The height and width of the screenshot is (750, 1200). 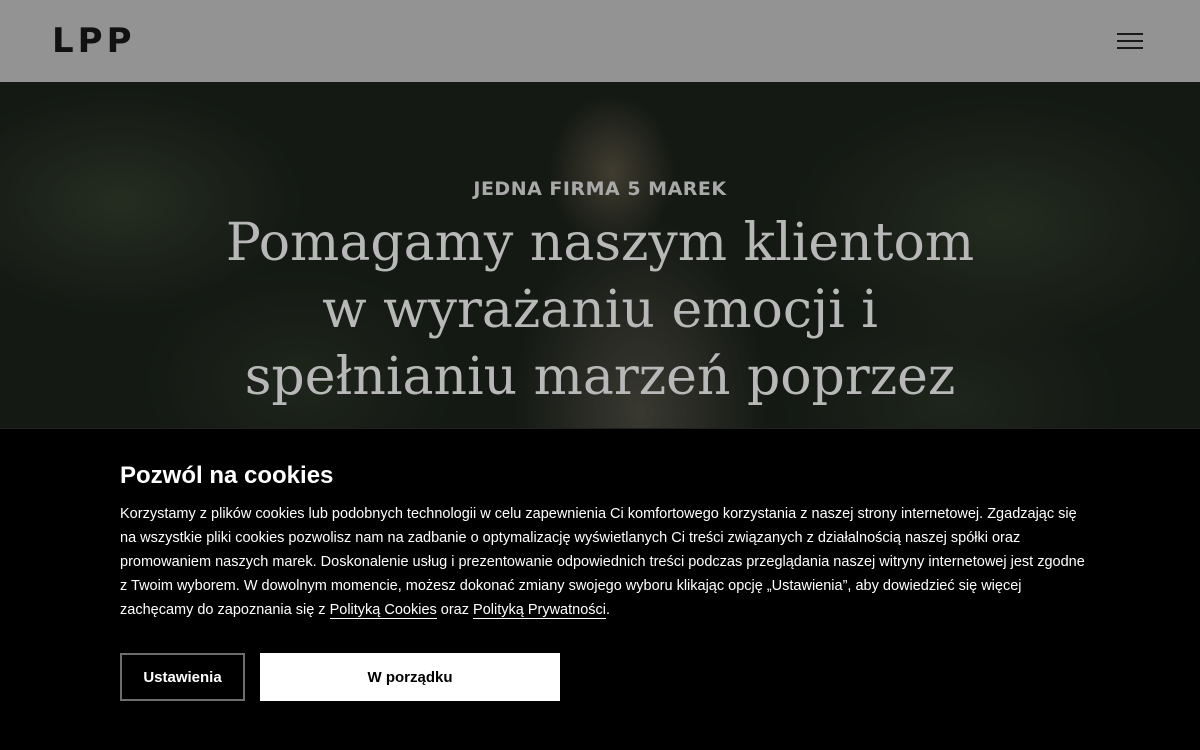 I want to click on hero-title-line: Pomagamy naszym klientom, so click(x=600, y=243).